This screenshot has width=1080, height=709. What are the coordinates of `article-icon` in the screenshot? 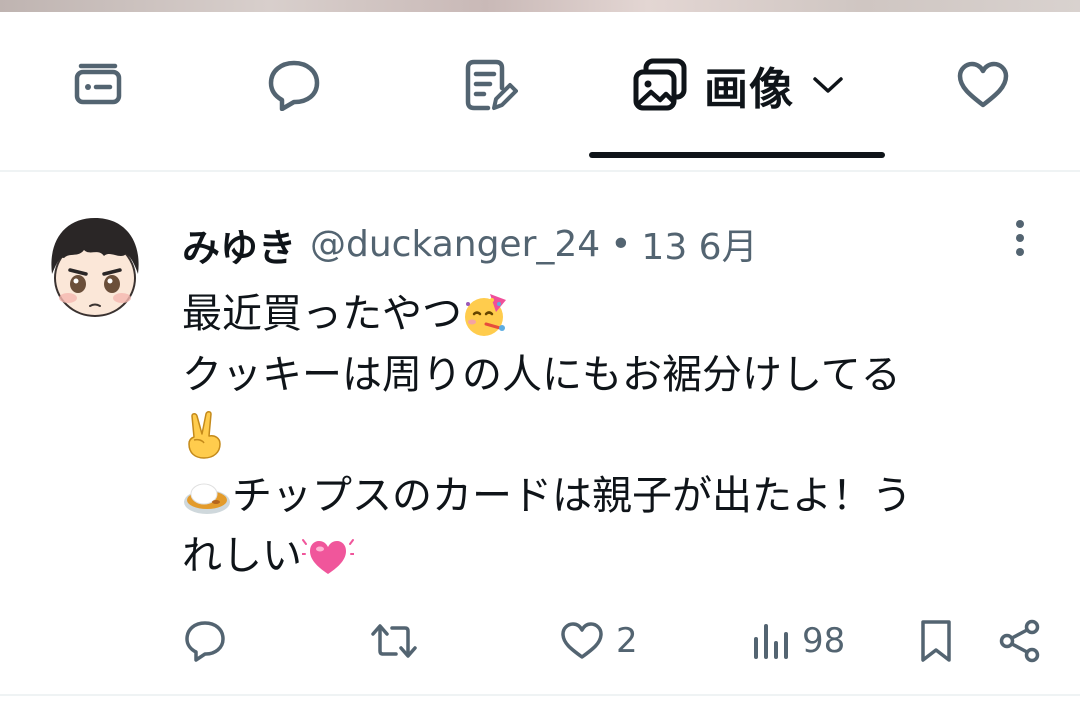 It's located at (491, 85).